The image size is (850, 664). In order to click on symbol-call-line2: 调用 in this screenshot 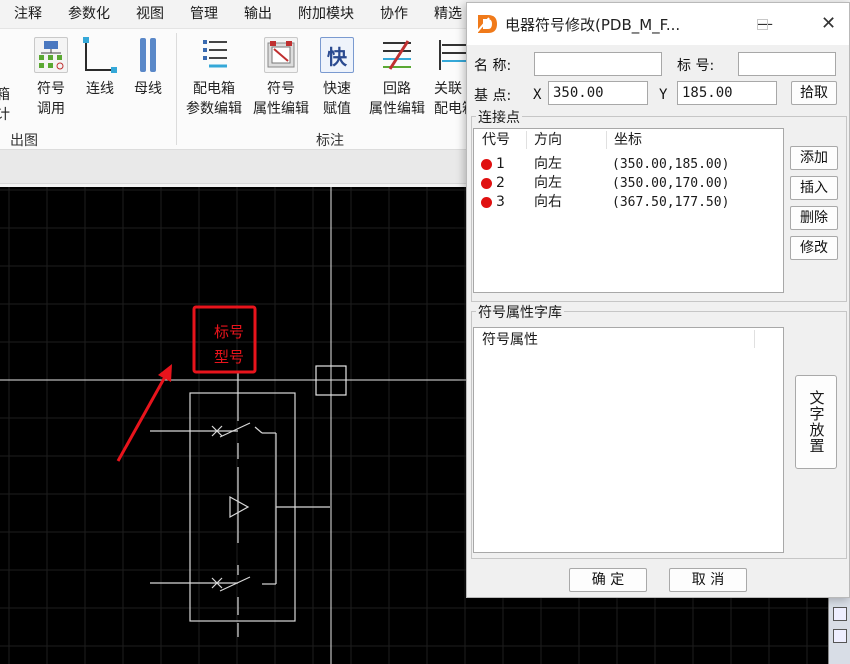, I will do `click(51, 109)`.